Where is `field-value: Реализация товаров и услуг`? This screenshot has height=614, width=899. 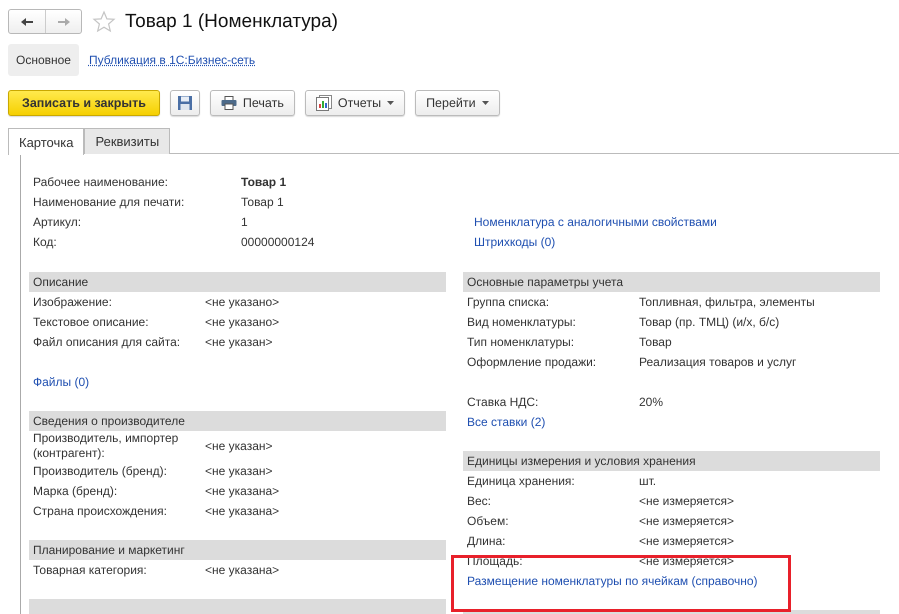
field-value: Реализация товаров и услуг is located at coordinates (717, 362).